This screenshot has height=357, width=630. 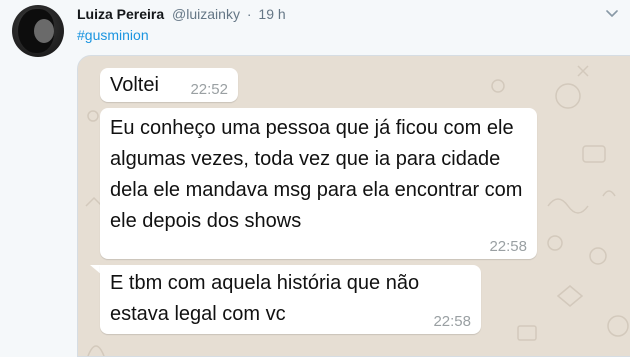 I want to click on avatar, so click(x=38, y=31).